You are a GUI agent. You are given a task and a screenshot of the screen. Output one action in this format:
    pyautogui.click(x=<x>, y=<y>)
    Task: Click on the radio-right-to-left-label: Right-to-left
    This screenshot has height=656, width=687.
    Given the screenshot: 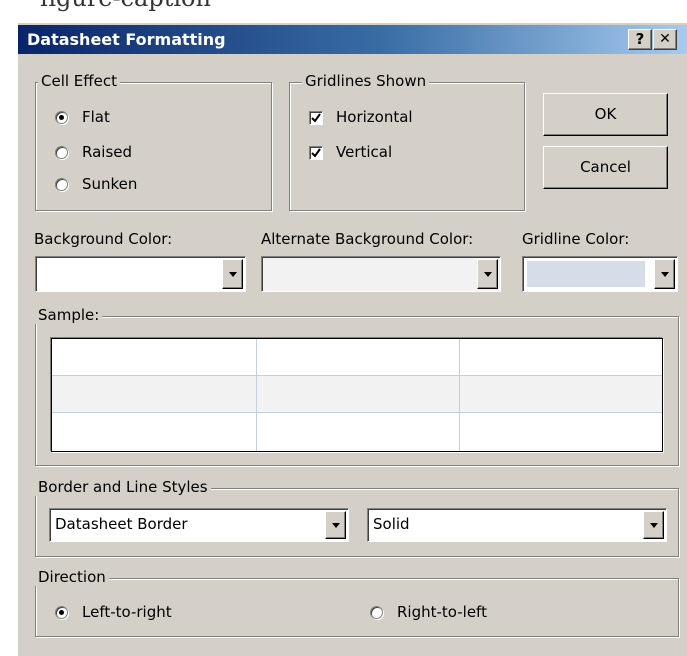 What is the action you would take?
    pyautogui.click(x=442, y=612)
    